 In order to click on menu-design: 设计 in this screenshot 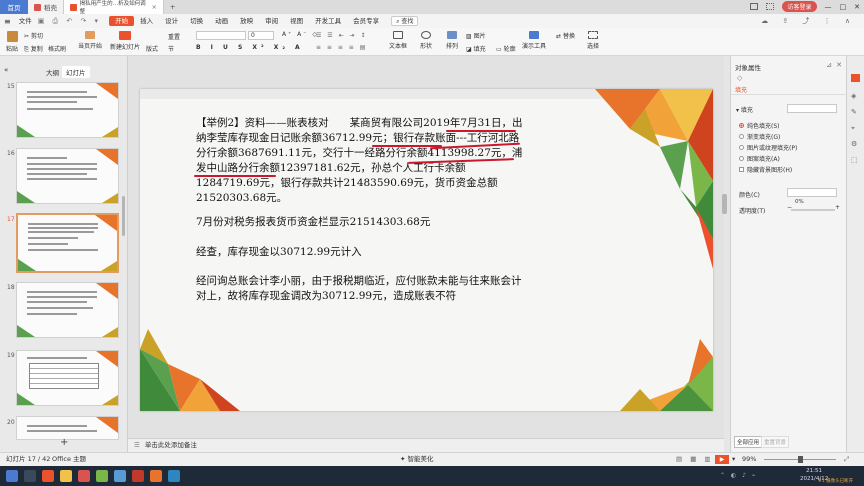, I will do `click(171, 21)`.